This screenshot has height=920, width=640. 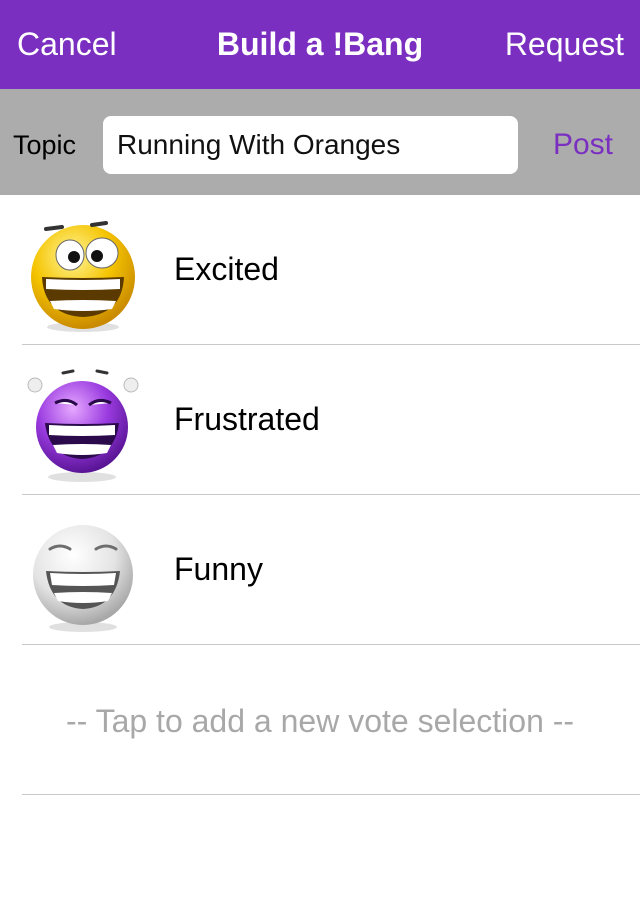 I want to click on add-vote-selection-label: -- Tap to add a new vote selection --, so click(x=320, y=721).